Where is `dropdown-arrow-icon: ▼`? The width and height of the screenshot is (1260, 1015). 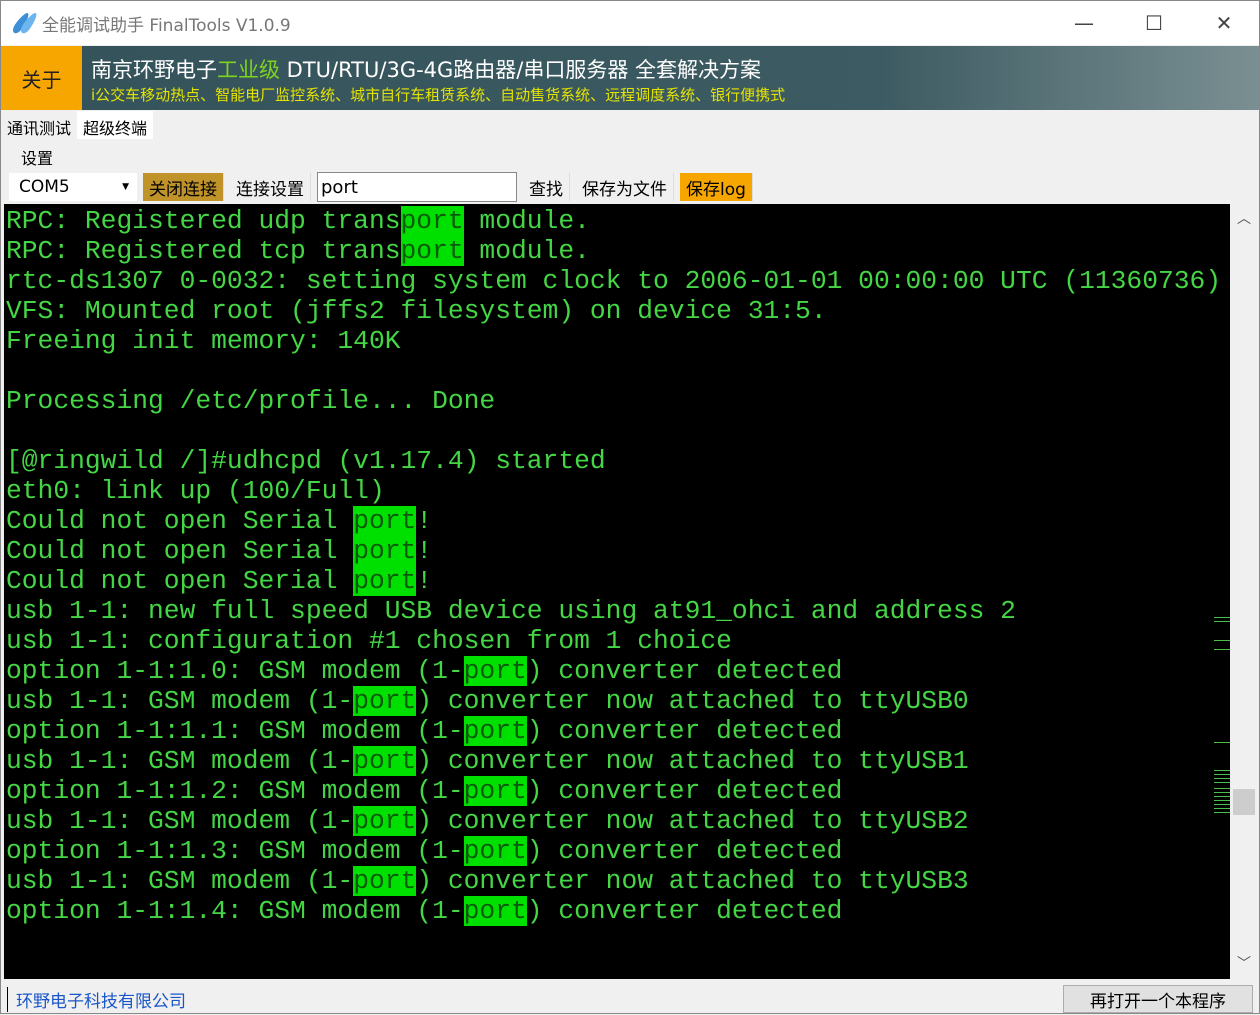 dropdown-arrow-icon: ▼ is located at coordinates (125, 187).